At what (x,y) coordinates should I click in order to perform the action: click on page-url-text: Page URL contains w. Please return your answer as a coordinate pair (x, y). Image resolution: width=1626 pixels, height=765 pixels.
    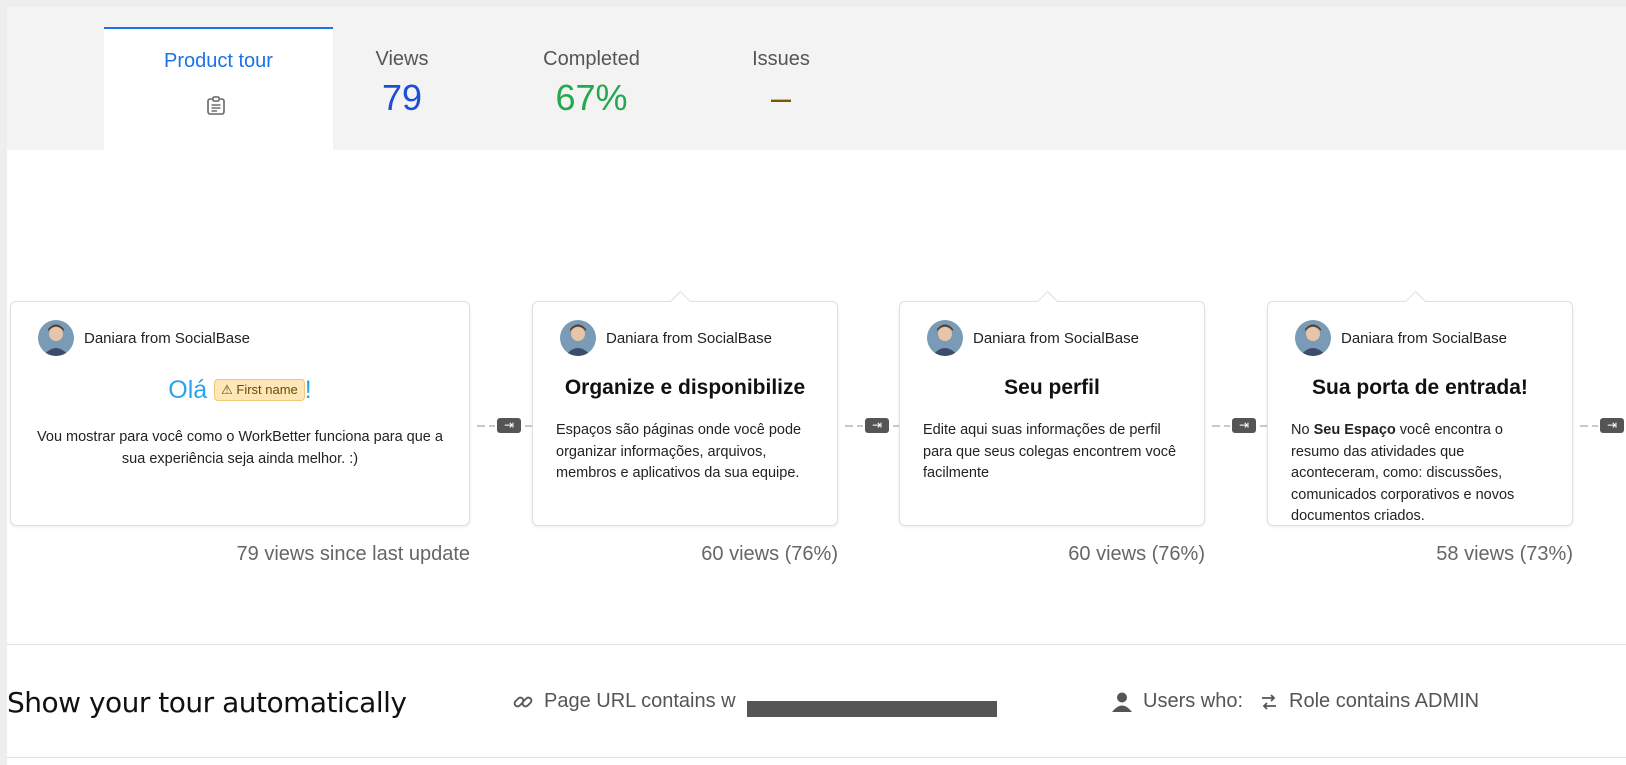
    Looking at the image, I should click on (640, 701).